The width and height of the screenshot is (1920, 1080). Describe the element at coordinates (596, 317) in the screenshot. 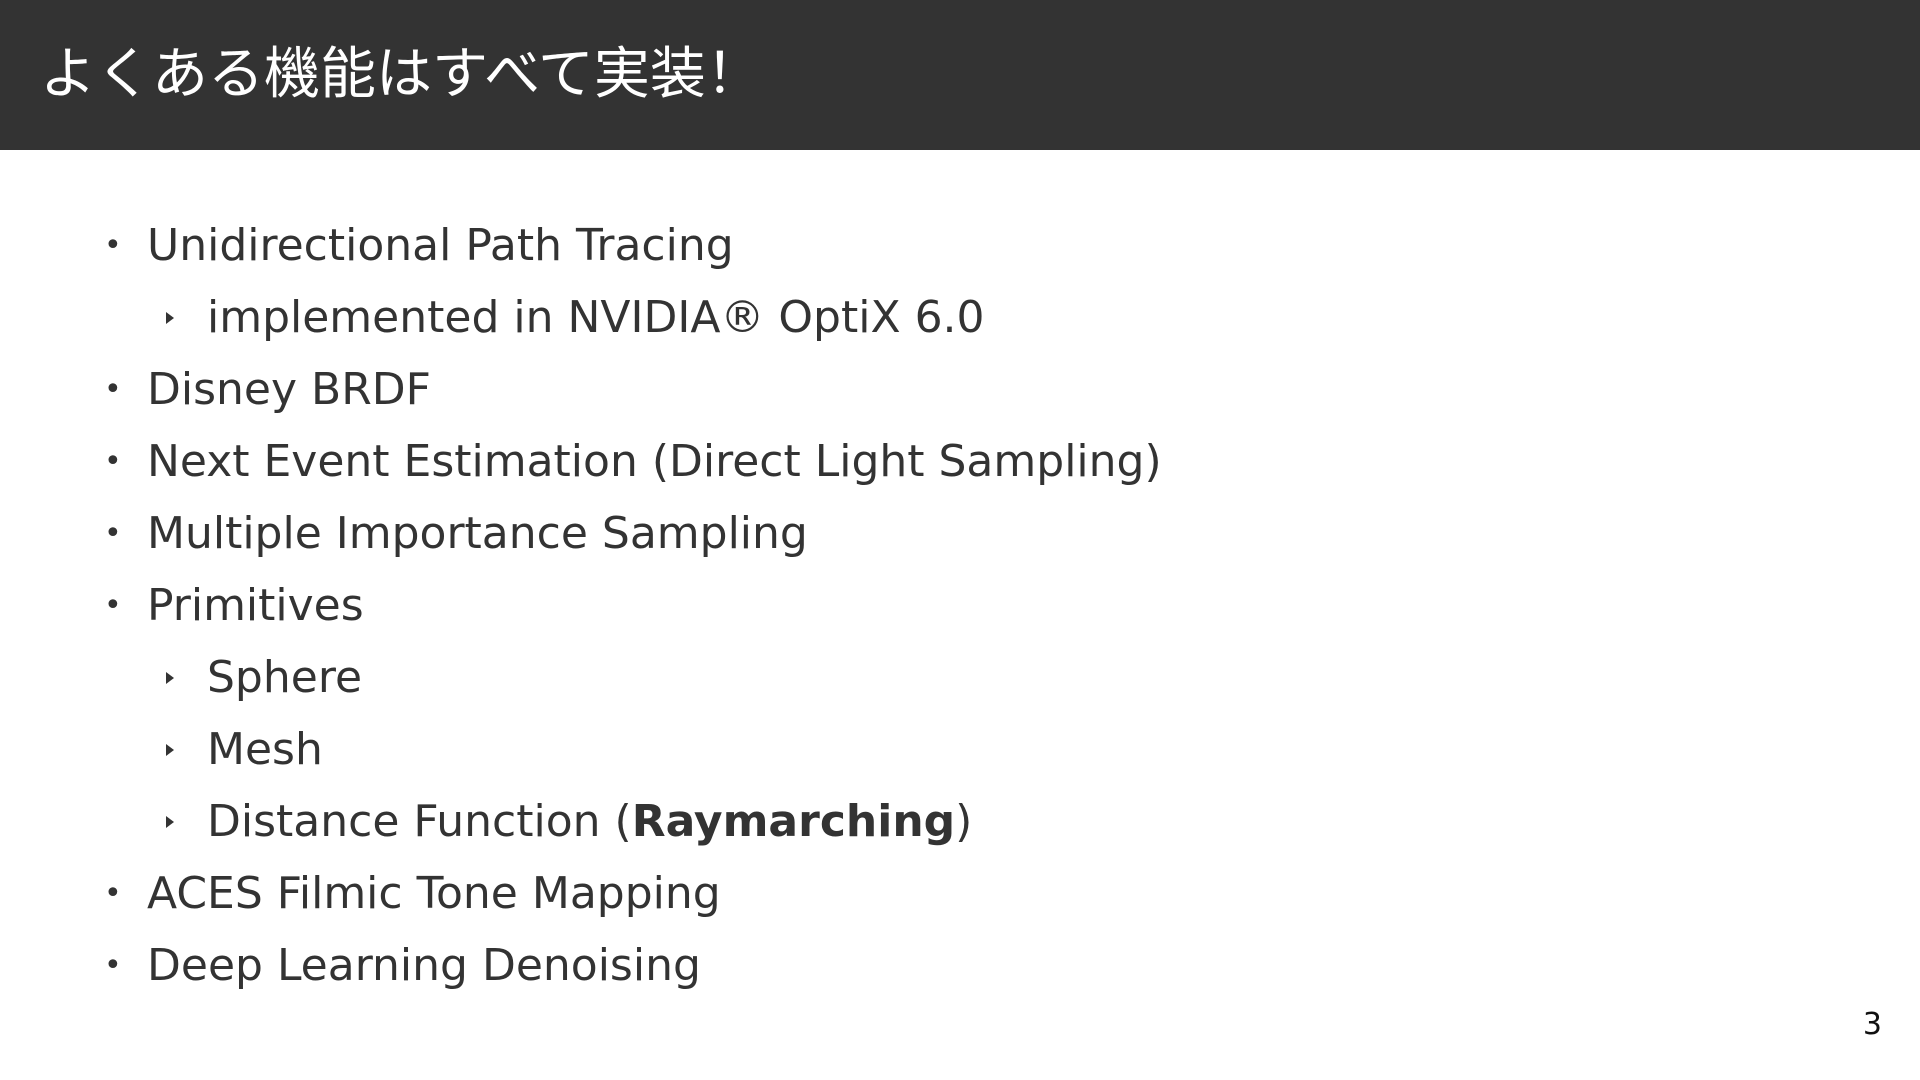

I see `list-item-text: implemented in NVIDIA® OptiX 6.0` at that location.